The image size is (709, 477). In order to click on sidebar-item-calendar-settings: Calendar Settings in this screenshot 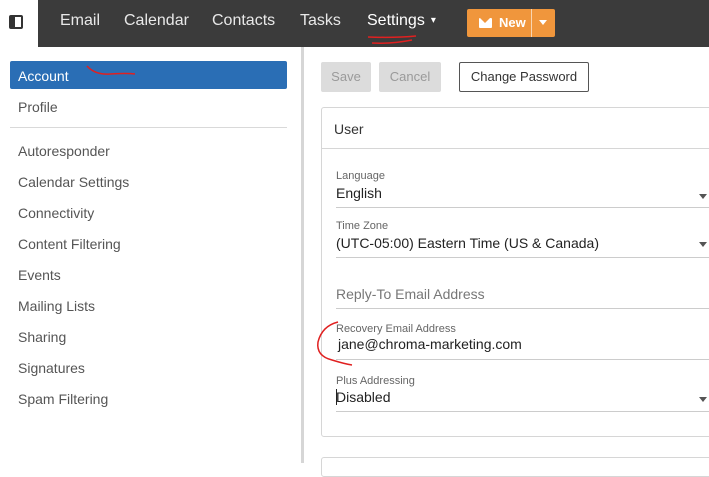, I will do `click(148, 181)`.